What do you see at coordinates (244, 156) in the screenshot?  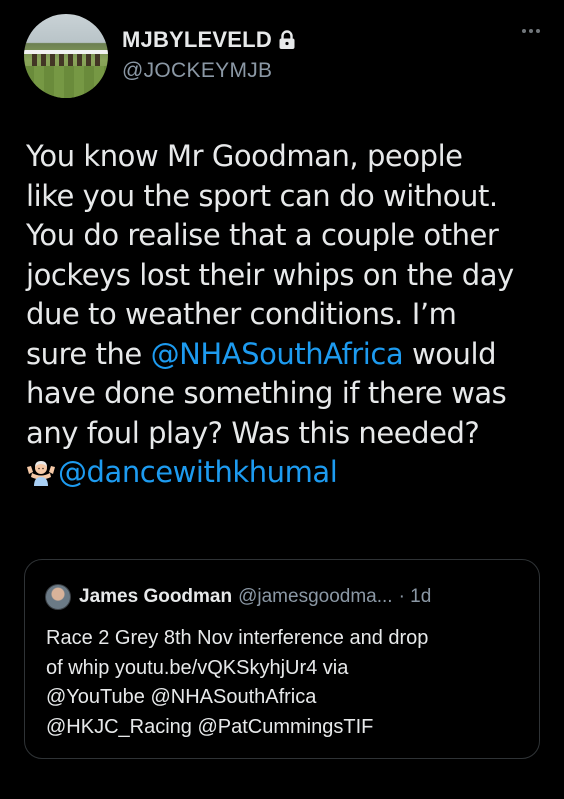 I see `tweet-line: You know Mr Goodman, people` at bounding box center [244, 156].